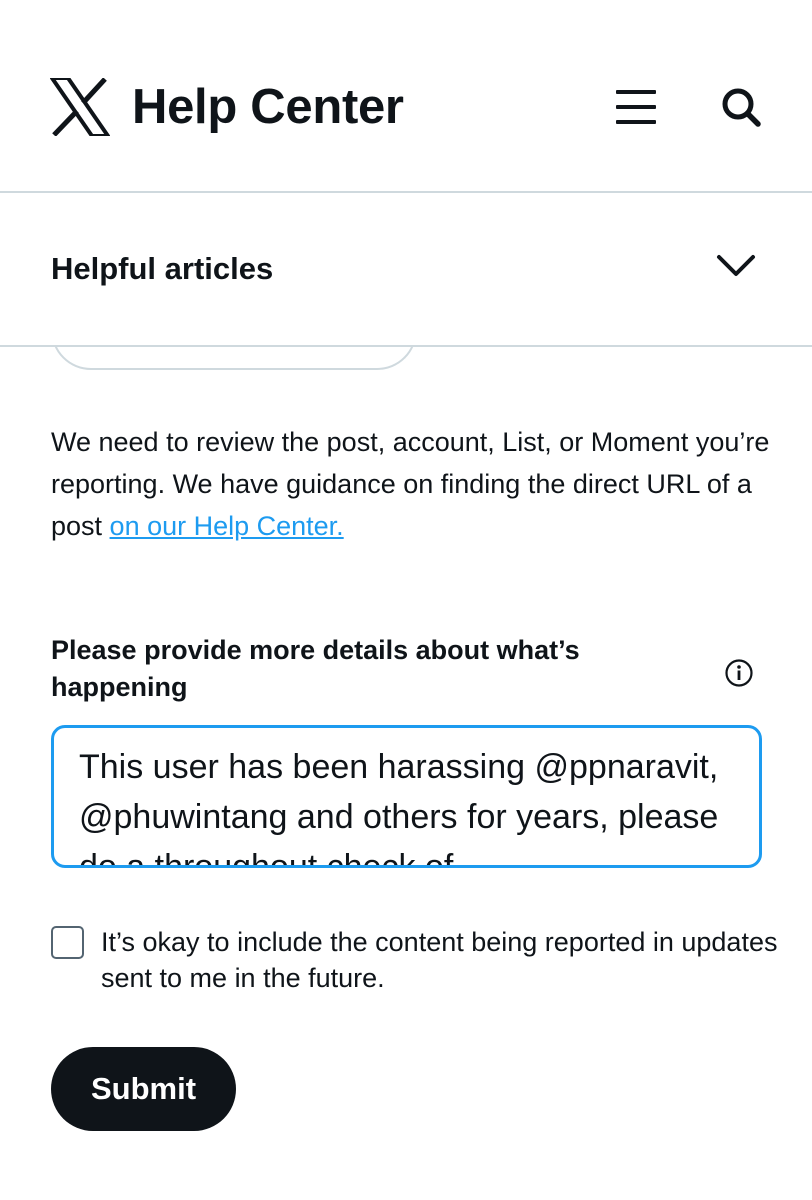 This screenshot has width=812, height=1200. Describe the element at coordinates (406, 271) in the screenshot. I see `helpful-articles-accordion: Helpful articles` at that location.